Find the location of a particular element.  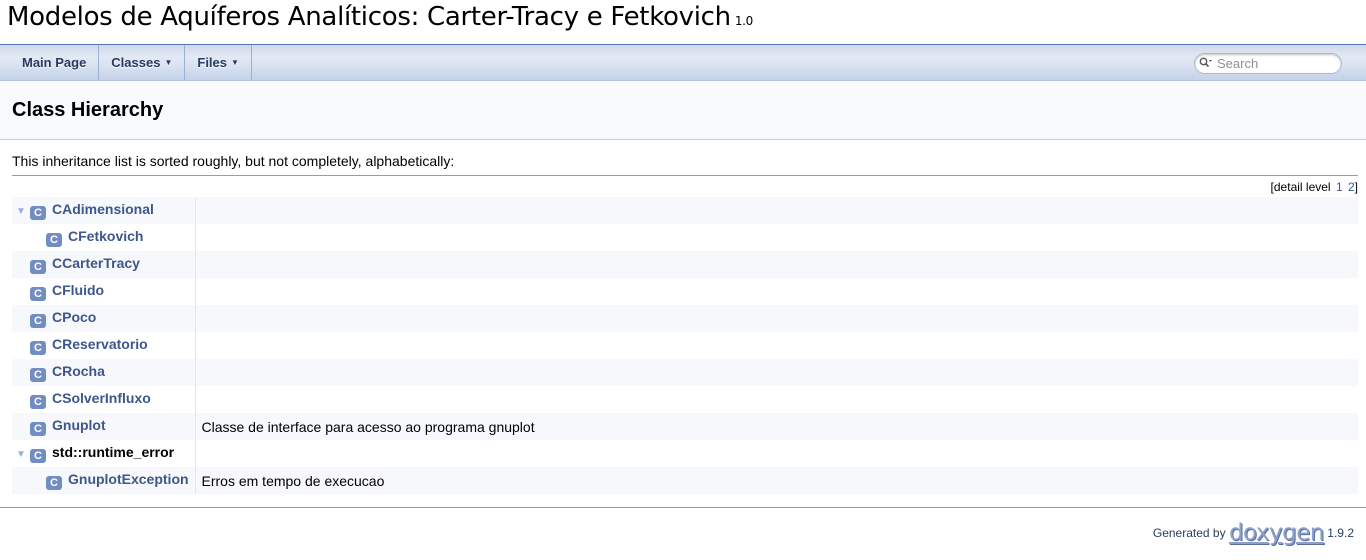

table-row: C CPoco is located at coordinates (685, 318).